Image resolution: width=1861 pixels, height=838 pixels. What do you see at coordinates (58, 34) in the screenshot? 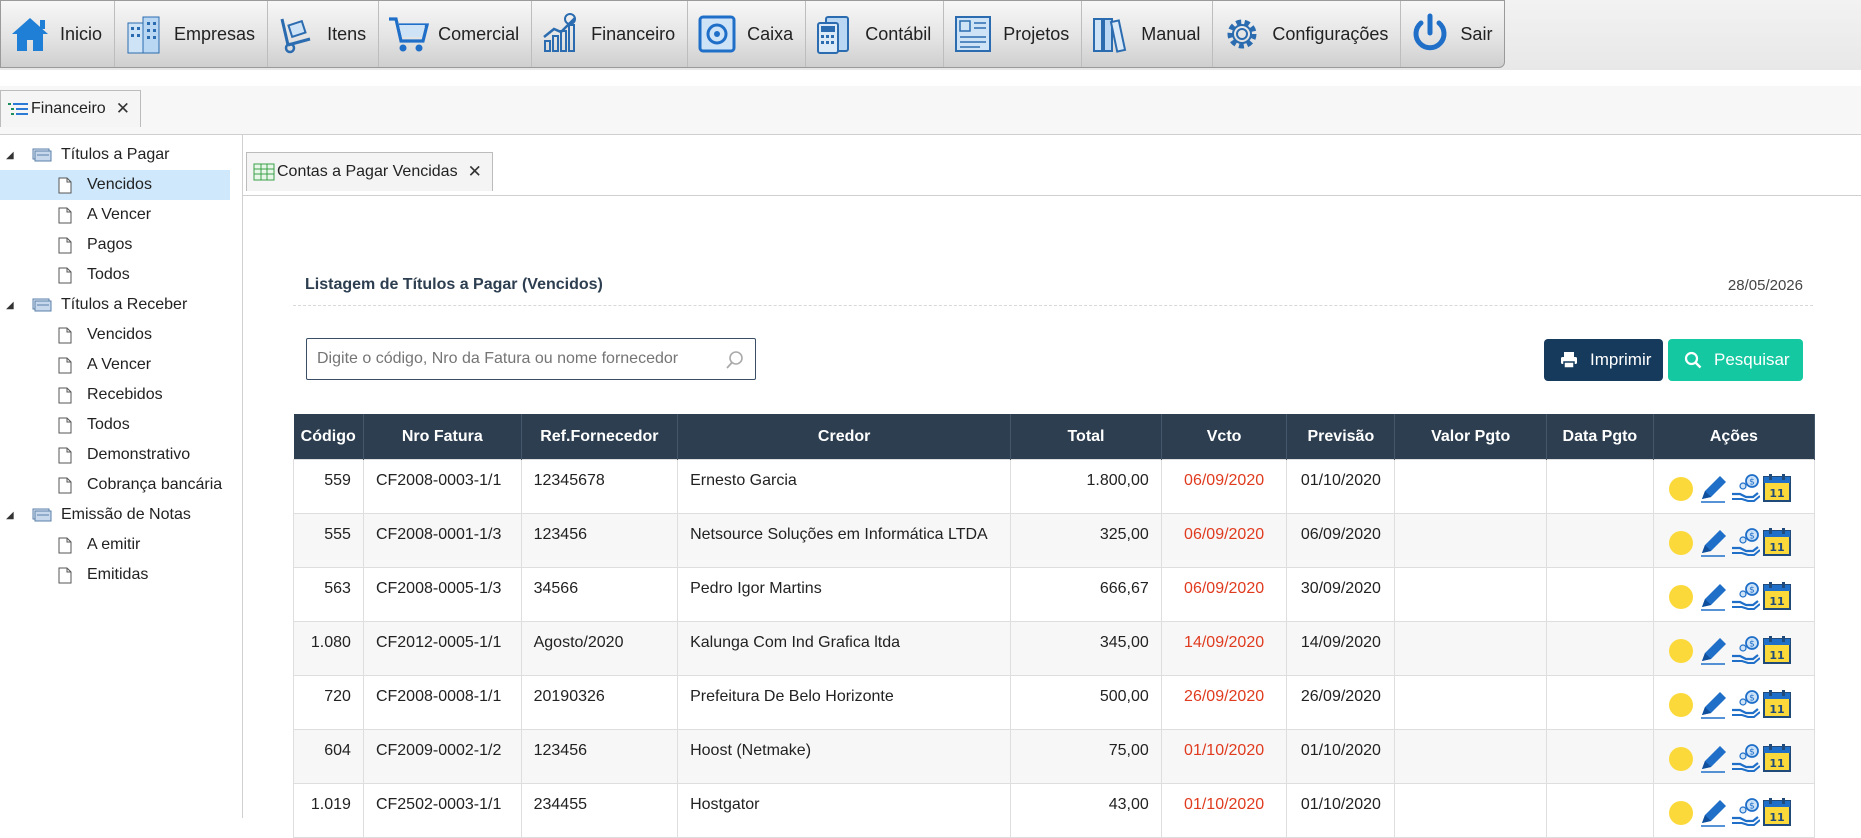
I see `menu-item-inicio: Inicio` at bounding box center [58, 34].